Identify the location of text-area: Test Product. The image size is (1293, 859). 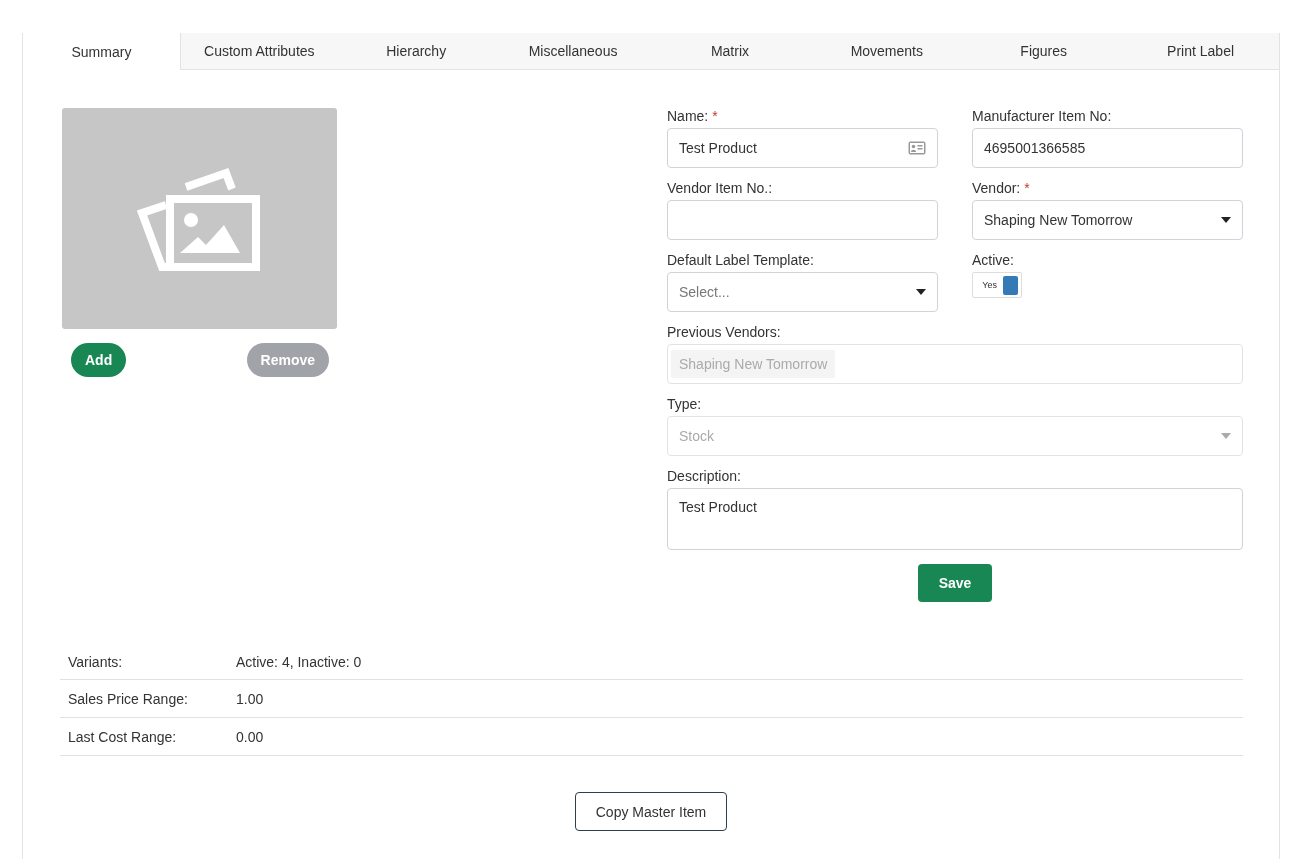
(955, 519).